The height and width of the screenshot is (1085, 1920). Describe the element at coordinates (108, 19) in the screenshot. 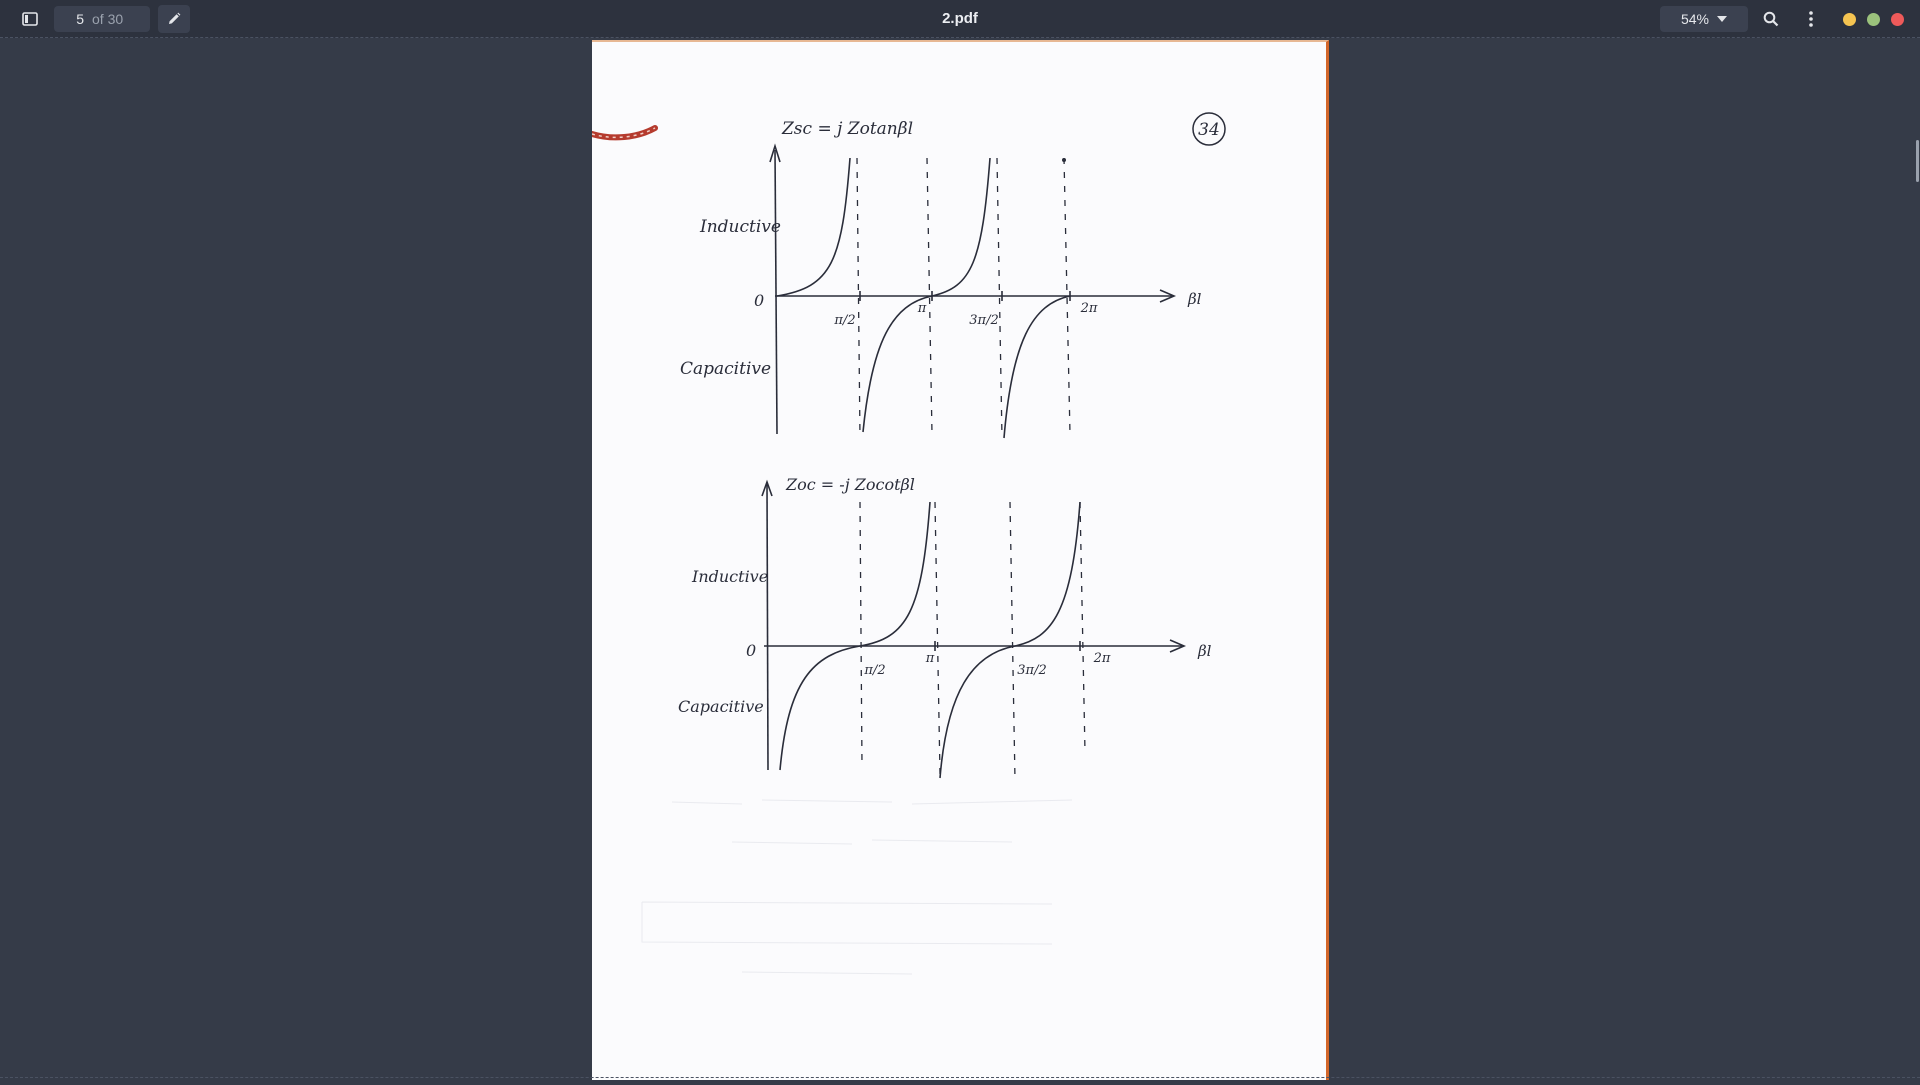

I see `page-total-label: of 30` at that location.